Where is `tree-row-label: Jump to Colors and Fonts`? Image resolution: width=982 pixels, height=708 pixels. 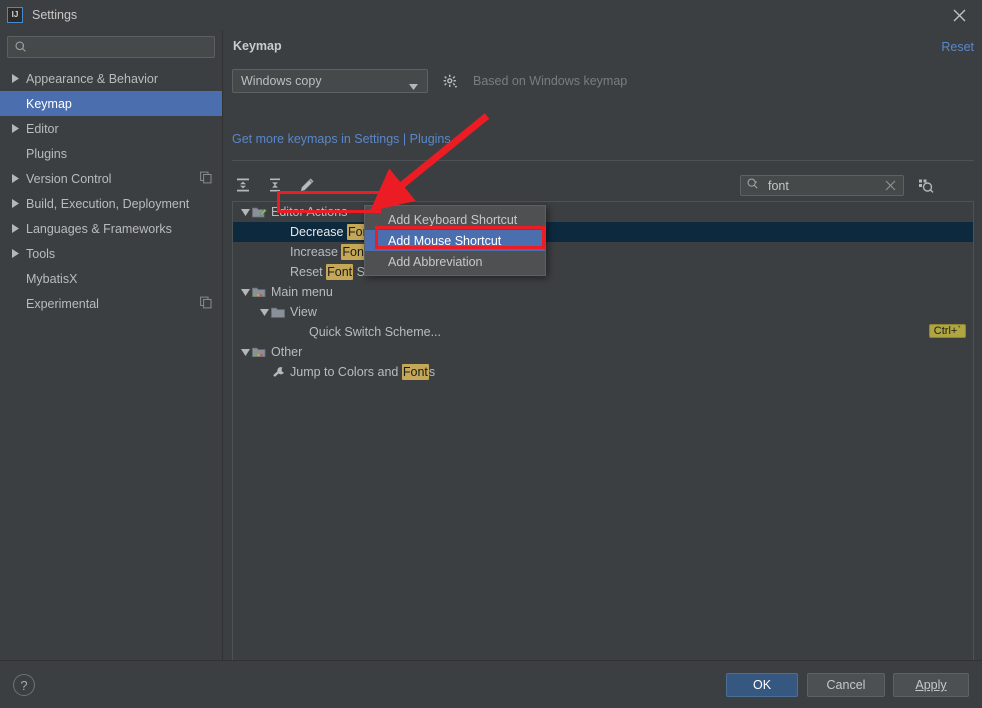 tree-row-label: Jump to Colors and Fonts is located at coordinates (363, 372).